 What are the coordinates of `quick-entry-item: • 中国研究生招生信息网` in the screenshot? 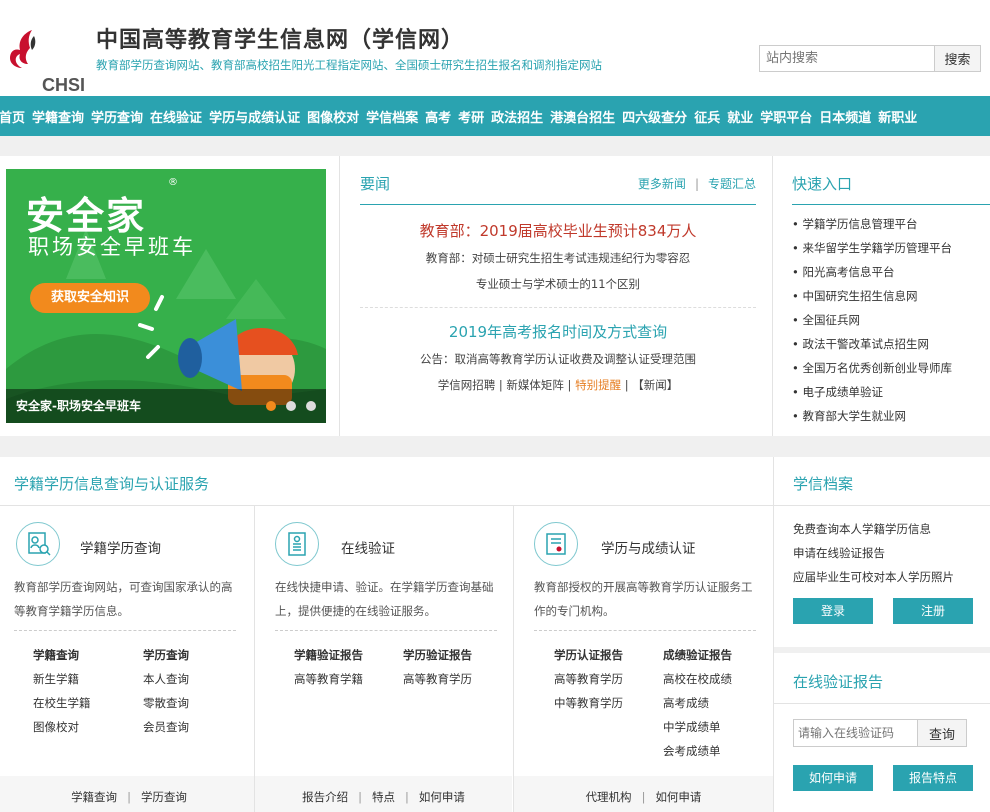 It's located at (872, 299).